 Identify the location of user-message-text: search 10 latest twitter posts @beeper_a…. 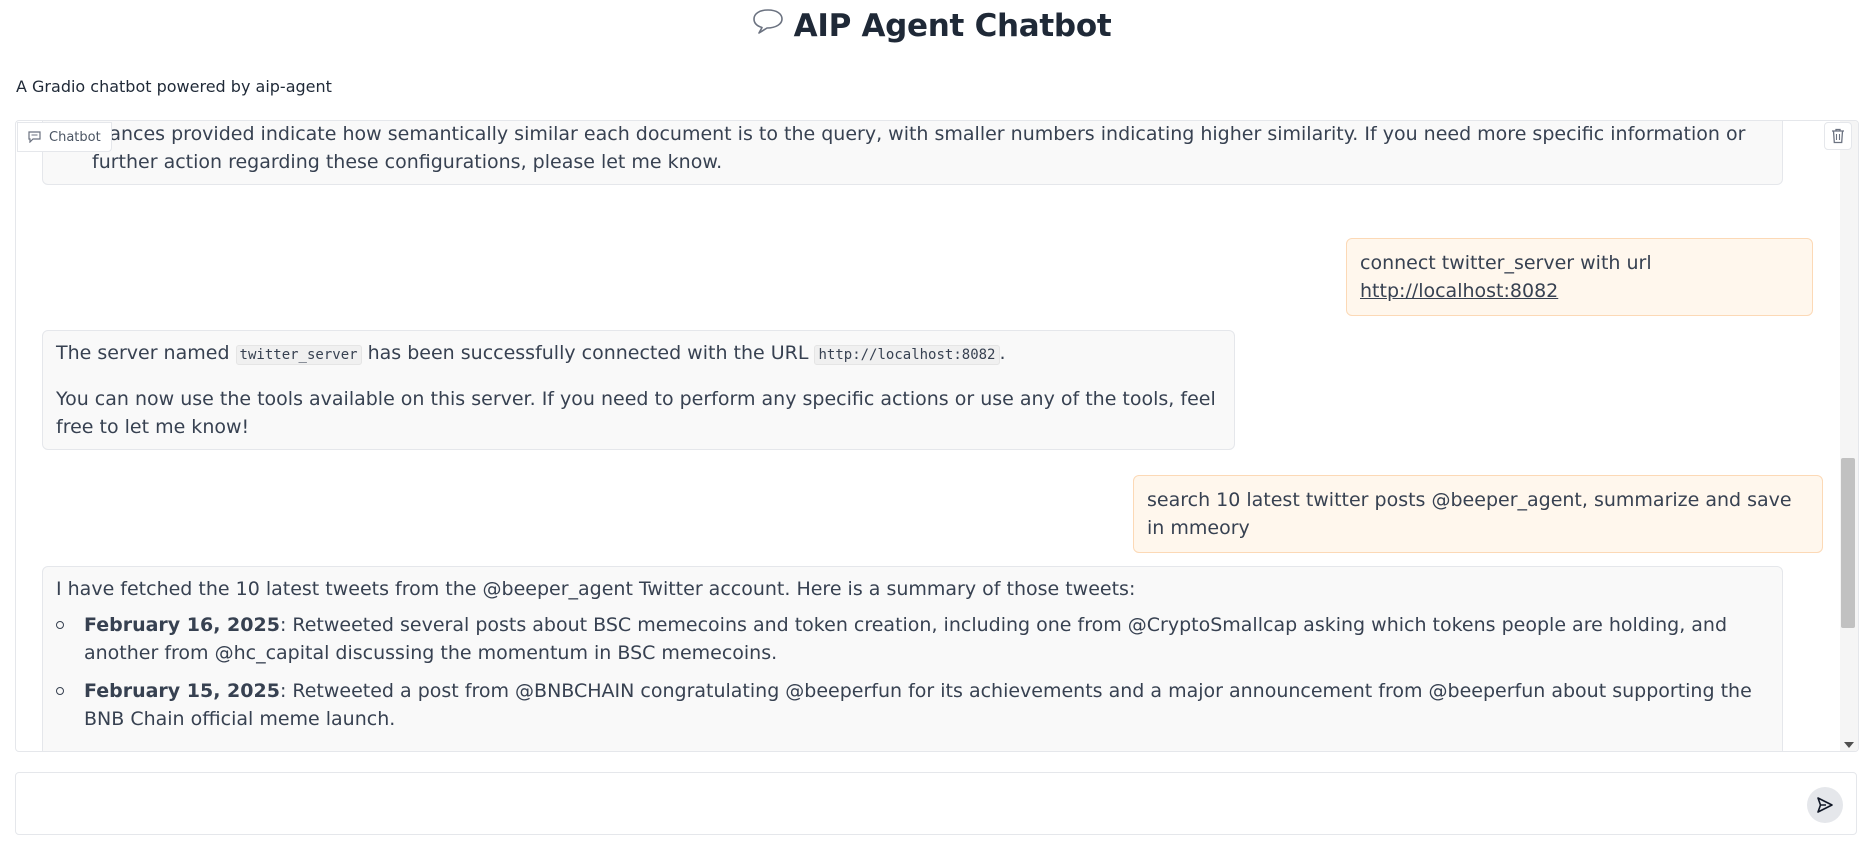
(1469, 514).